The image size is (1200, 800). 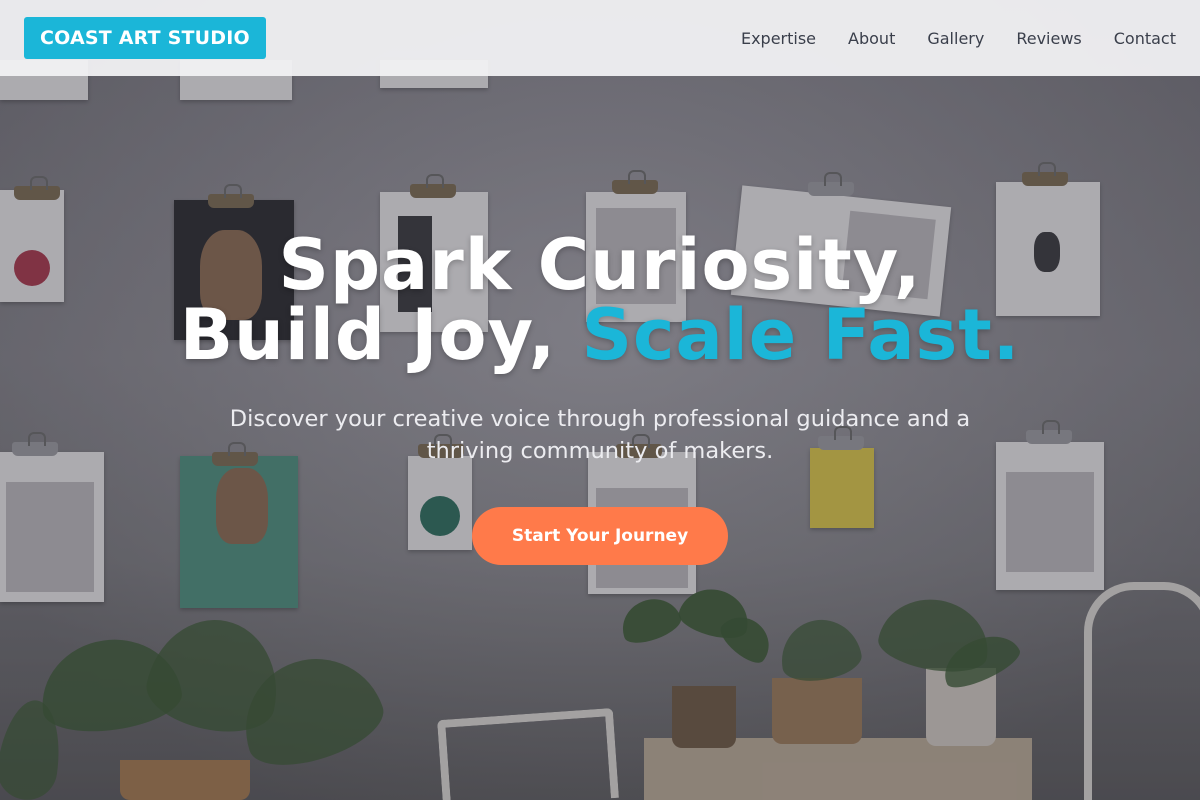 What do you see at coordinates (801, 335) in the screenshot?
I see `hero-headline-accent: Scale Fast.` at bounding box center [801, 335].